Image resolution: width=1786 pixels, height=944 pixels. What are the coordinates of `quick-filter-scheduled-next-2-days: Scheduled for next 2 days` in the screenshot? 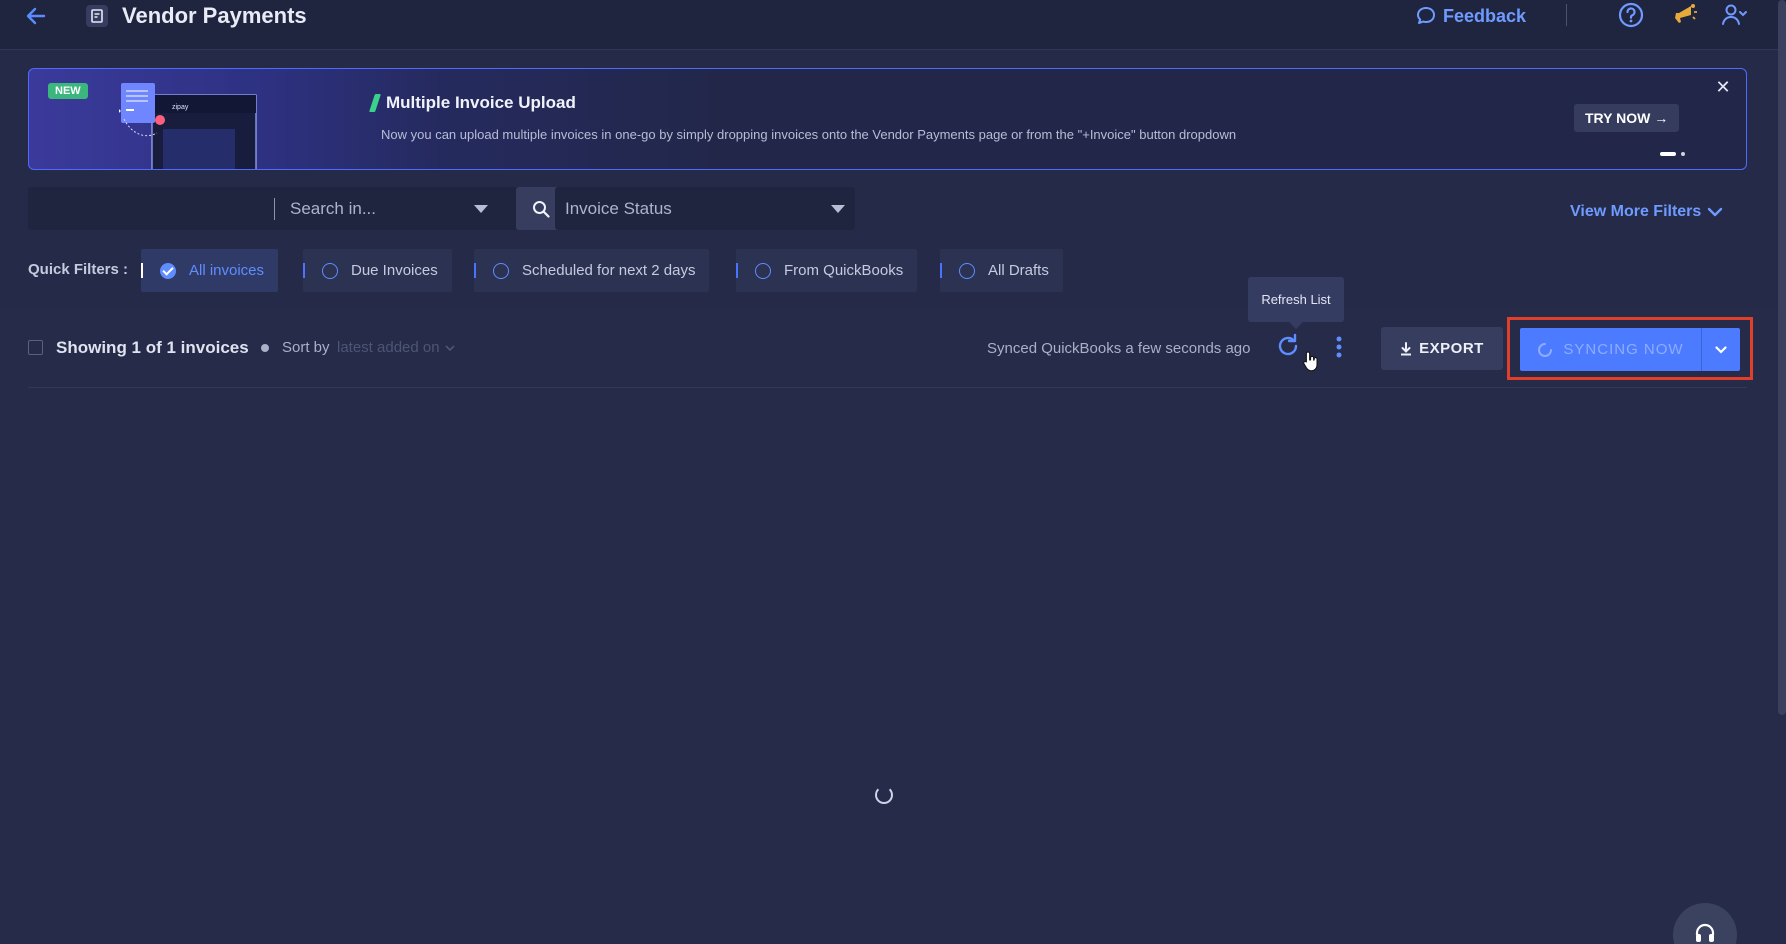 It's located at (592, 270).